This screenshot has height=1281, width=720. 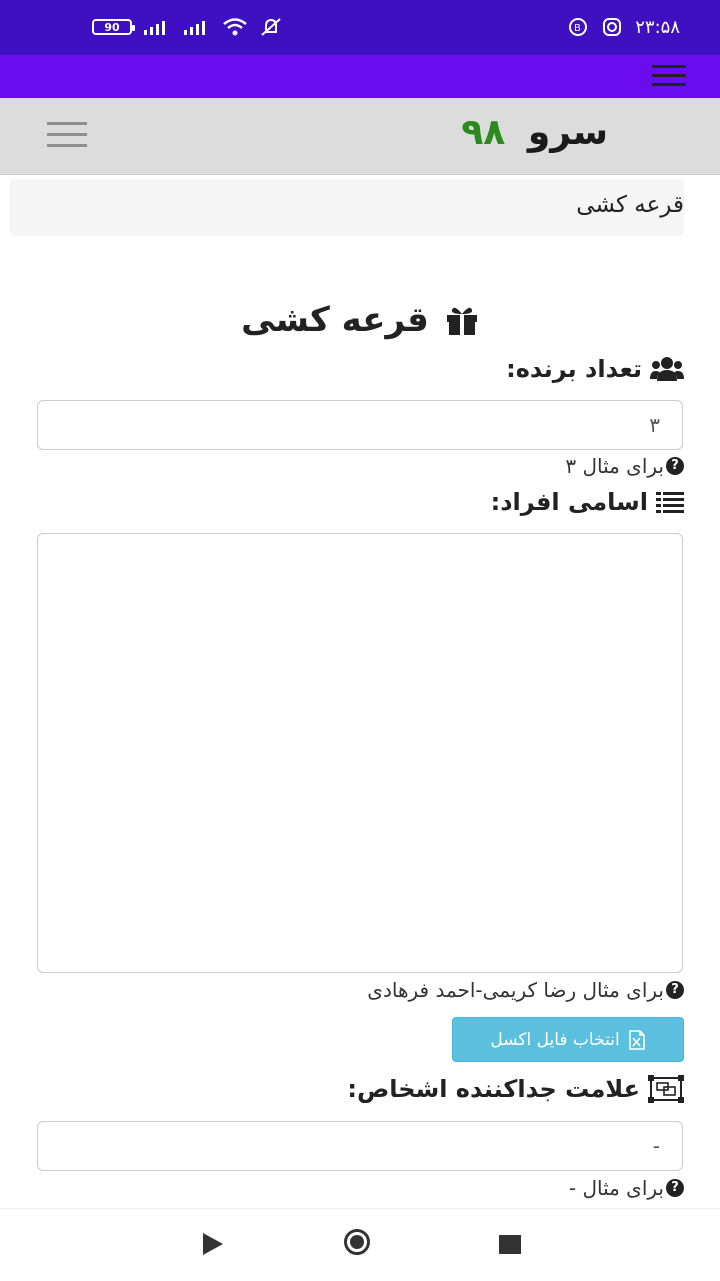 I want to click on instagram-icon, so click(x=612, y=27).